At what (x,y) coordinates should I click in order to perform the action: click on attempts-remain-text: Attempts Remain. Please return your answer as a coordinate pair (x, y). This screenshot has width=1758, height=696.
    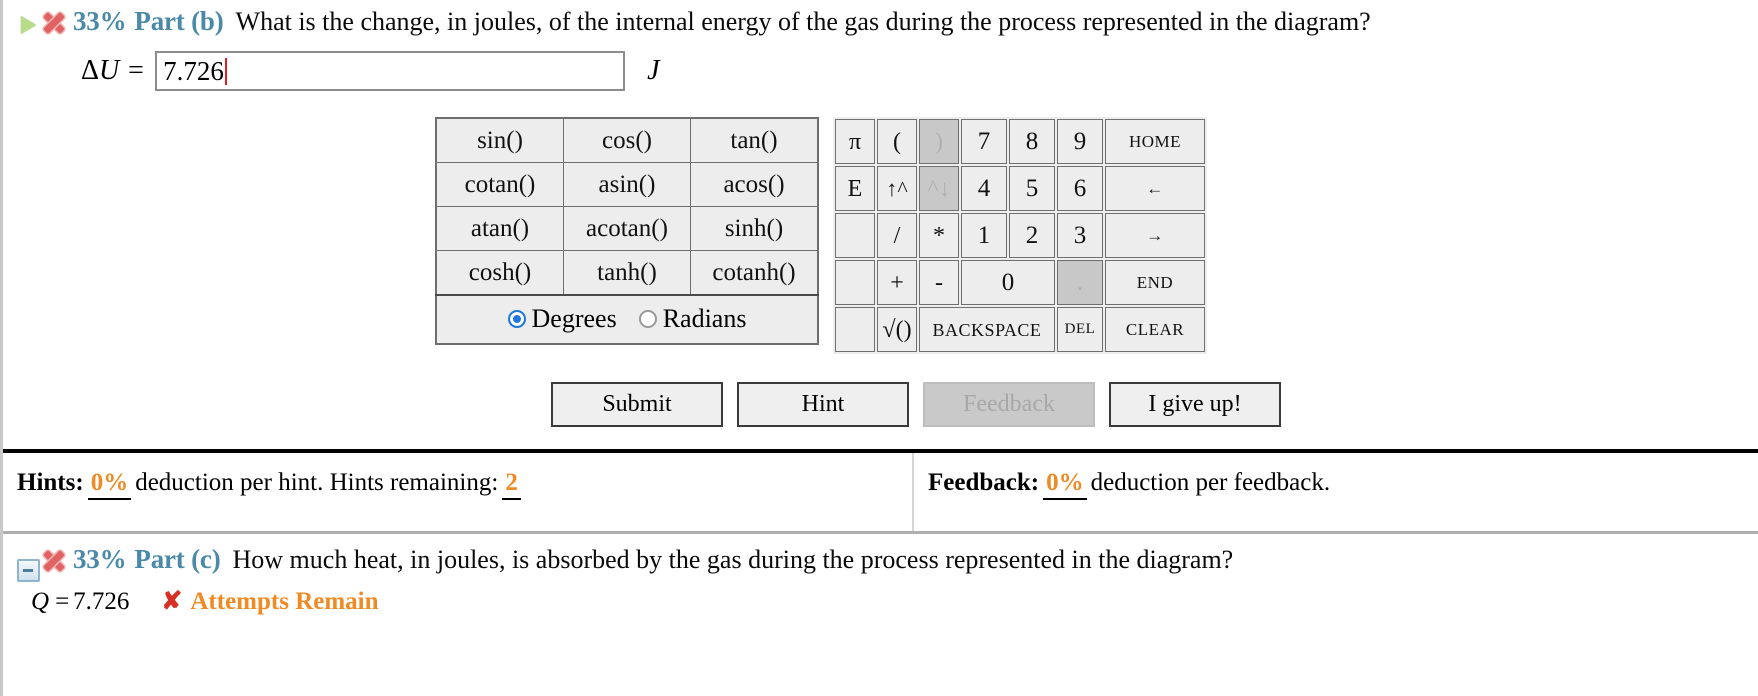
    Looking at the image, I should click on (284, 601).